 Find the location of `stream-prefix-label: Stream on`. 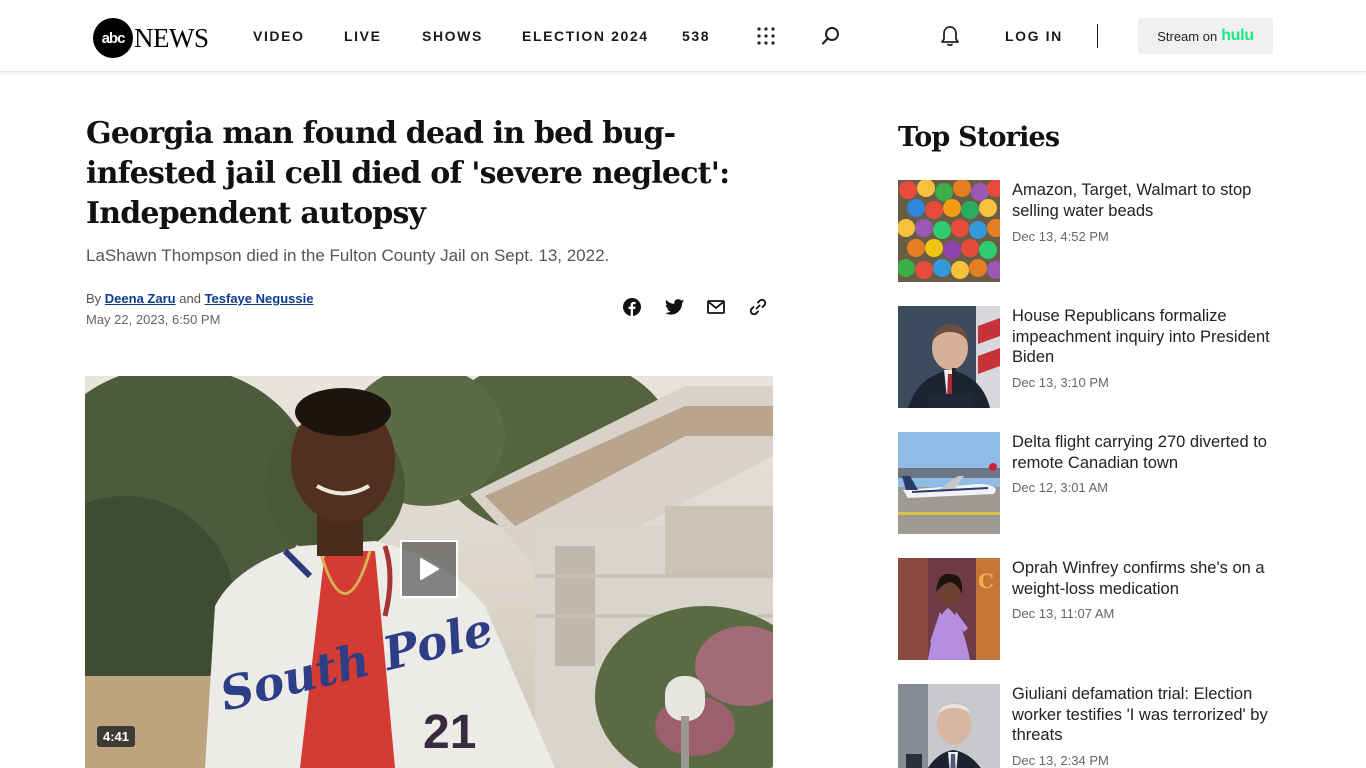

stream-prefix-label: Stream on is located at coordinates (1187, 36).